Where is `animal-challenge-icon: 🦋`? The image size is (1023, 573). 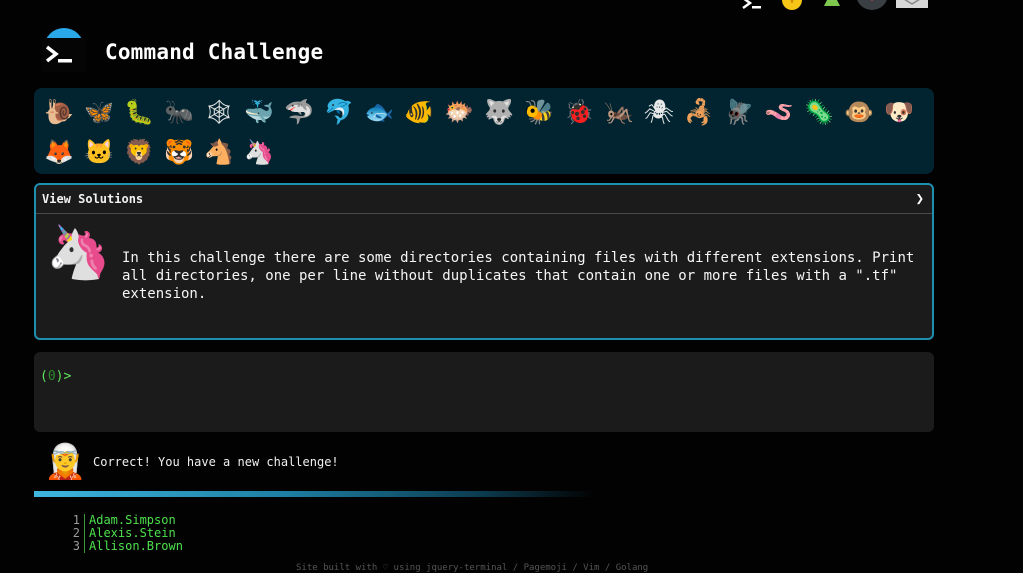
animal-challenge-icon: 🦋 is located at coordinates (99, 112).